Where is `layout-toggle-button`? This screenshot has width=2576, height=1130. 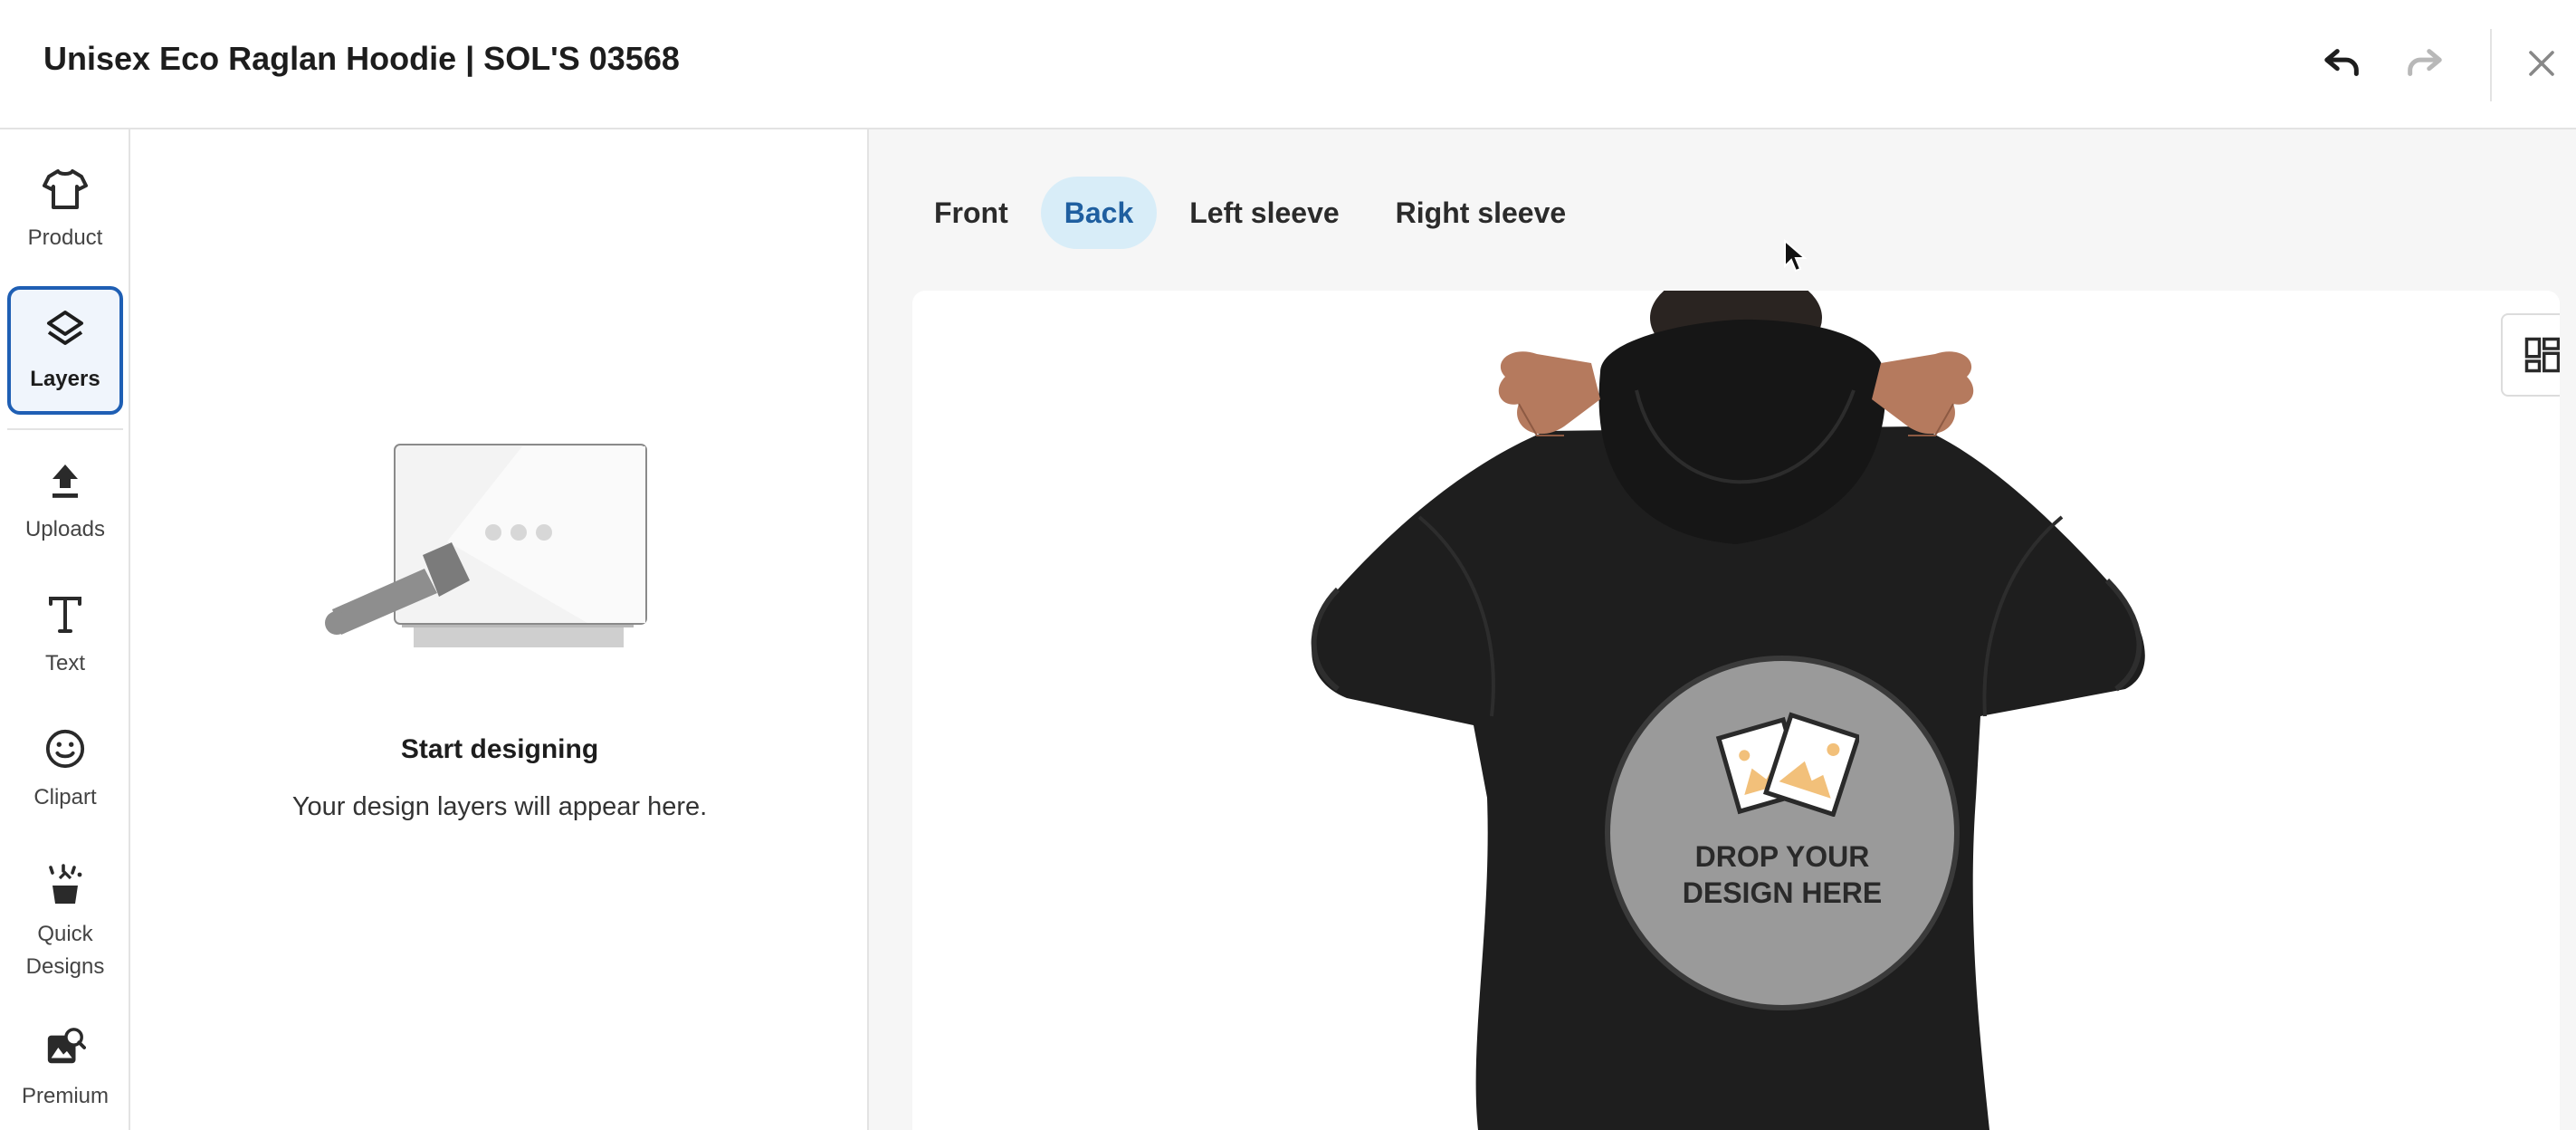 layout-toggle-button is located at coordinates (2531, 355).